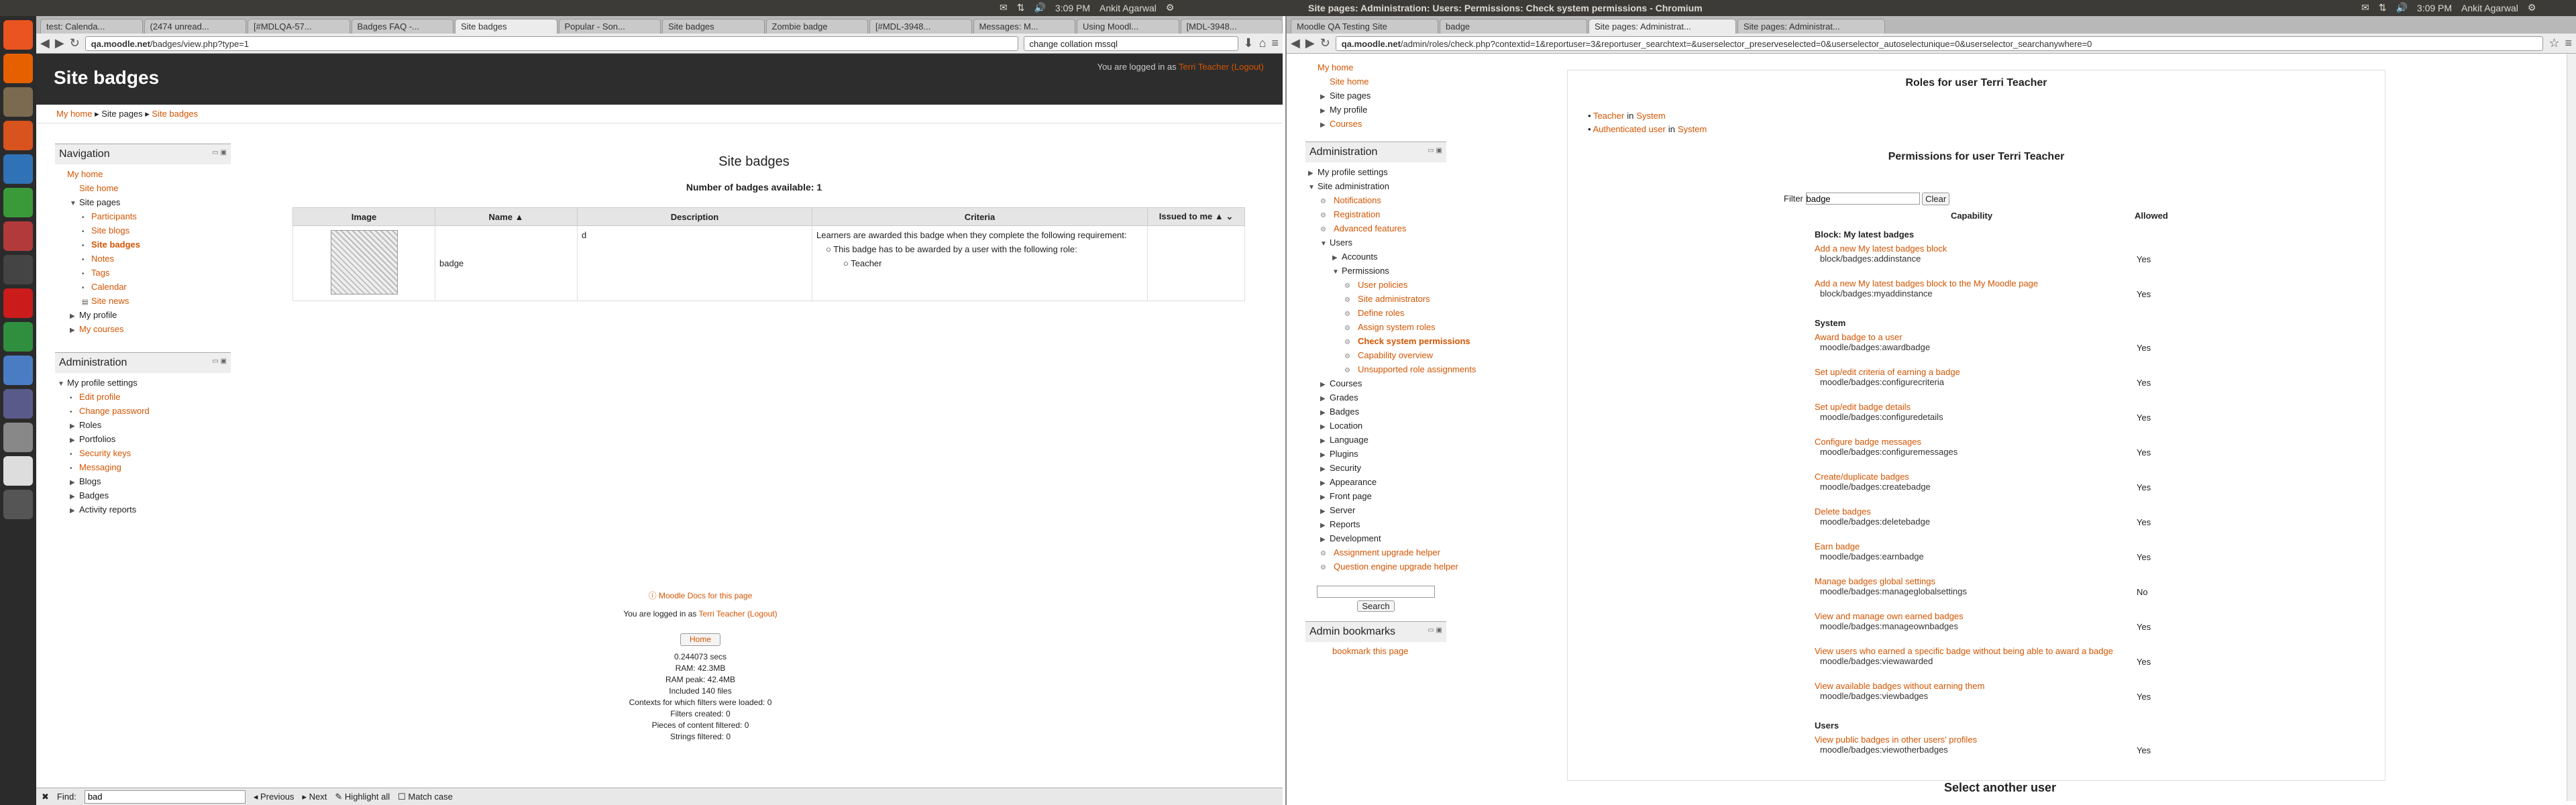 Image resolution: width=2576 pixels, height=805 pixels. Describe the element at coordinates (1692, 129) in the screenshot. I see `context-link: System` at that location.